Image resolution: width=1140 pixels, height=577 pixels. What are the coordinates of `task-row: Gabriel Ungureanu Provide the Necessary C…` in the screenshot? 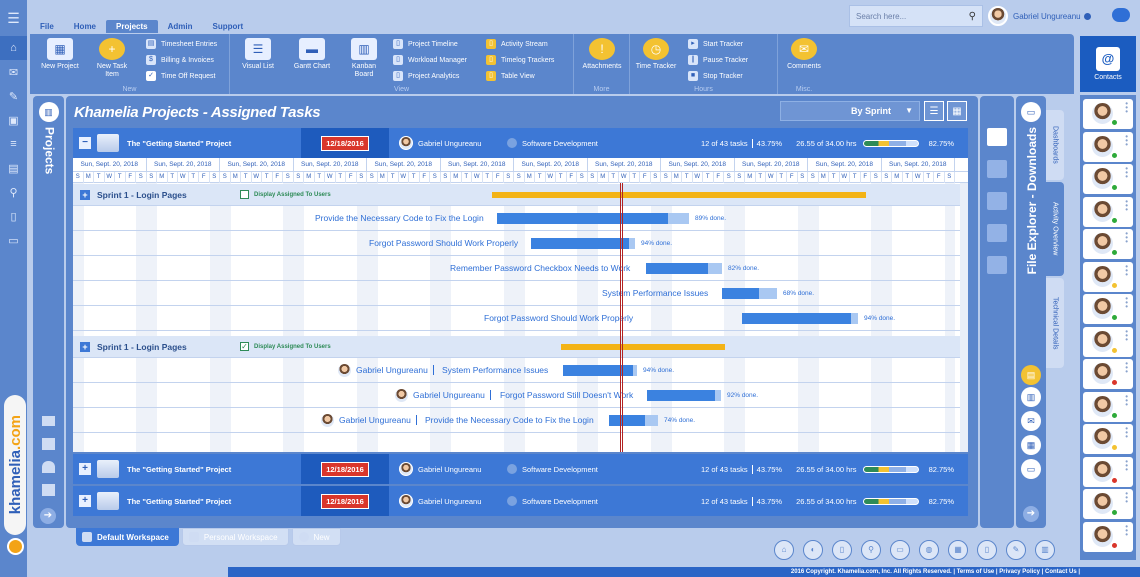 It's located at (520, 420).